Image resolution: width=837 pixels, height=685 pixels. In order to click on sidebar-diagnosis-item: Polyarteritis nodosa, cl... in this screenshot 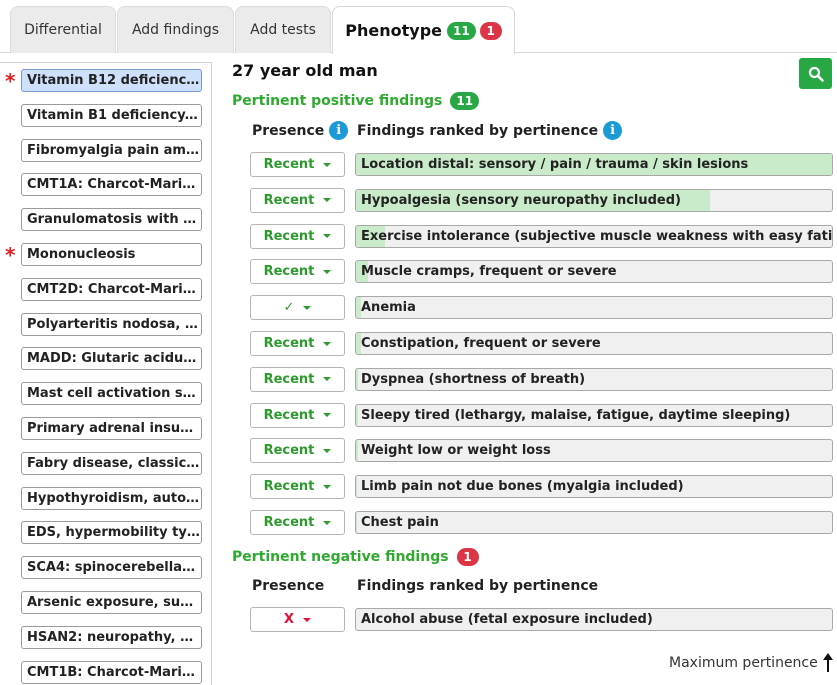, I will do `click(111, 324)`.